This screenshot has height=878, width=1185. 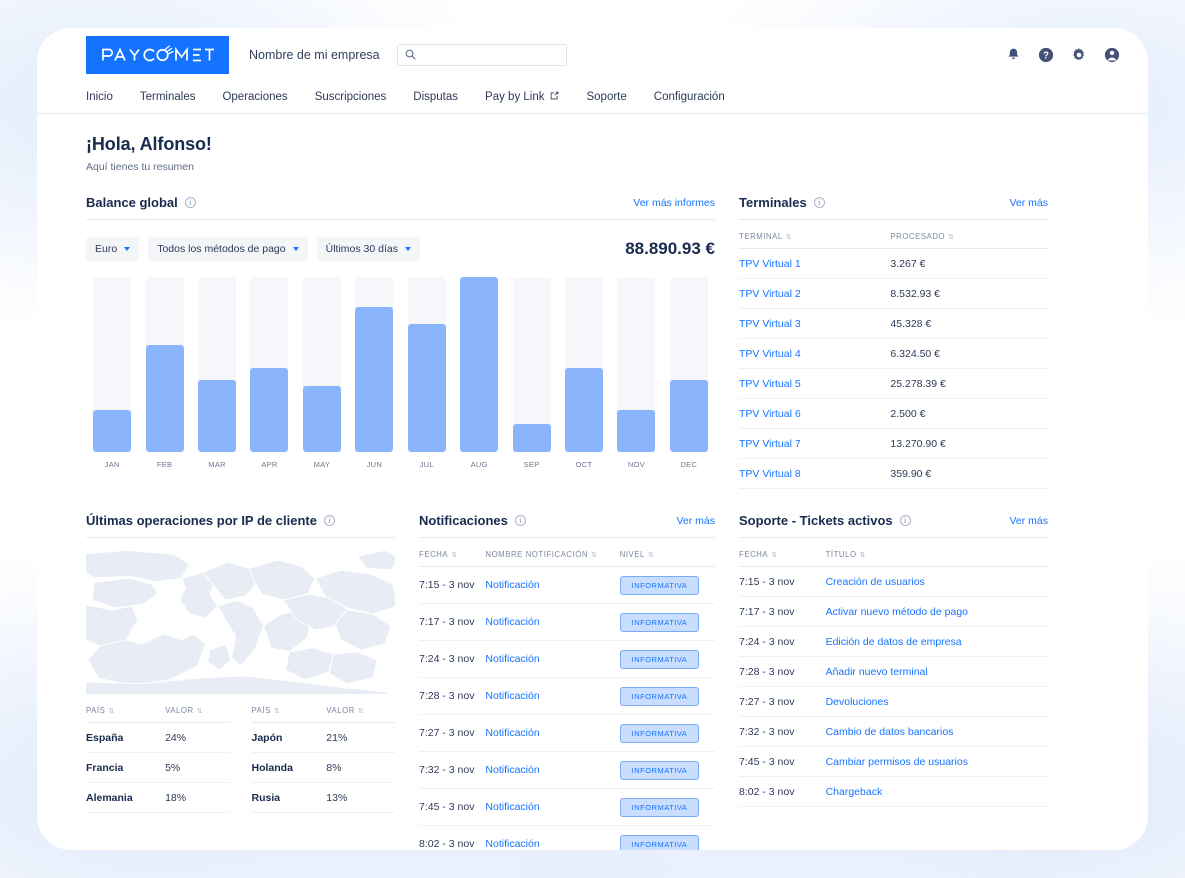 I want to click on search-icon, so click(x=410, y=54).